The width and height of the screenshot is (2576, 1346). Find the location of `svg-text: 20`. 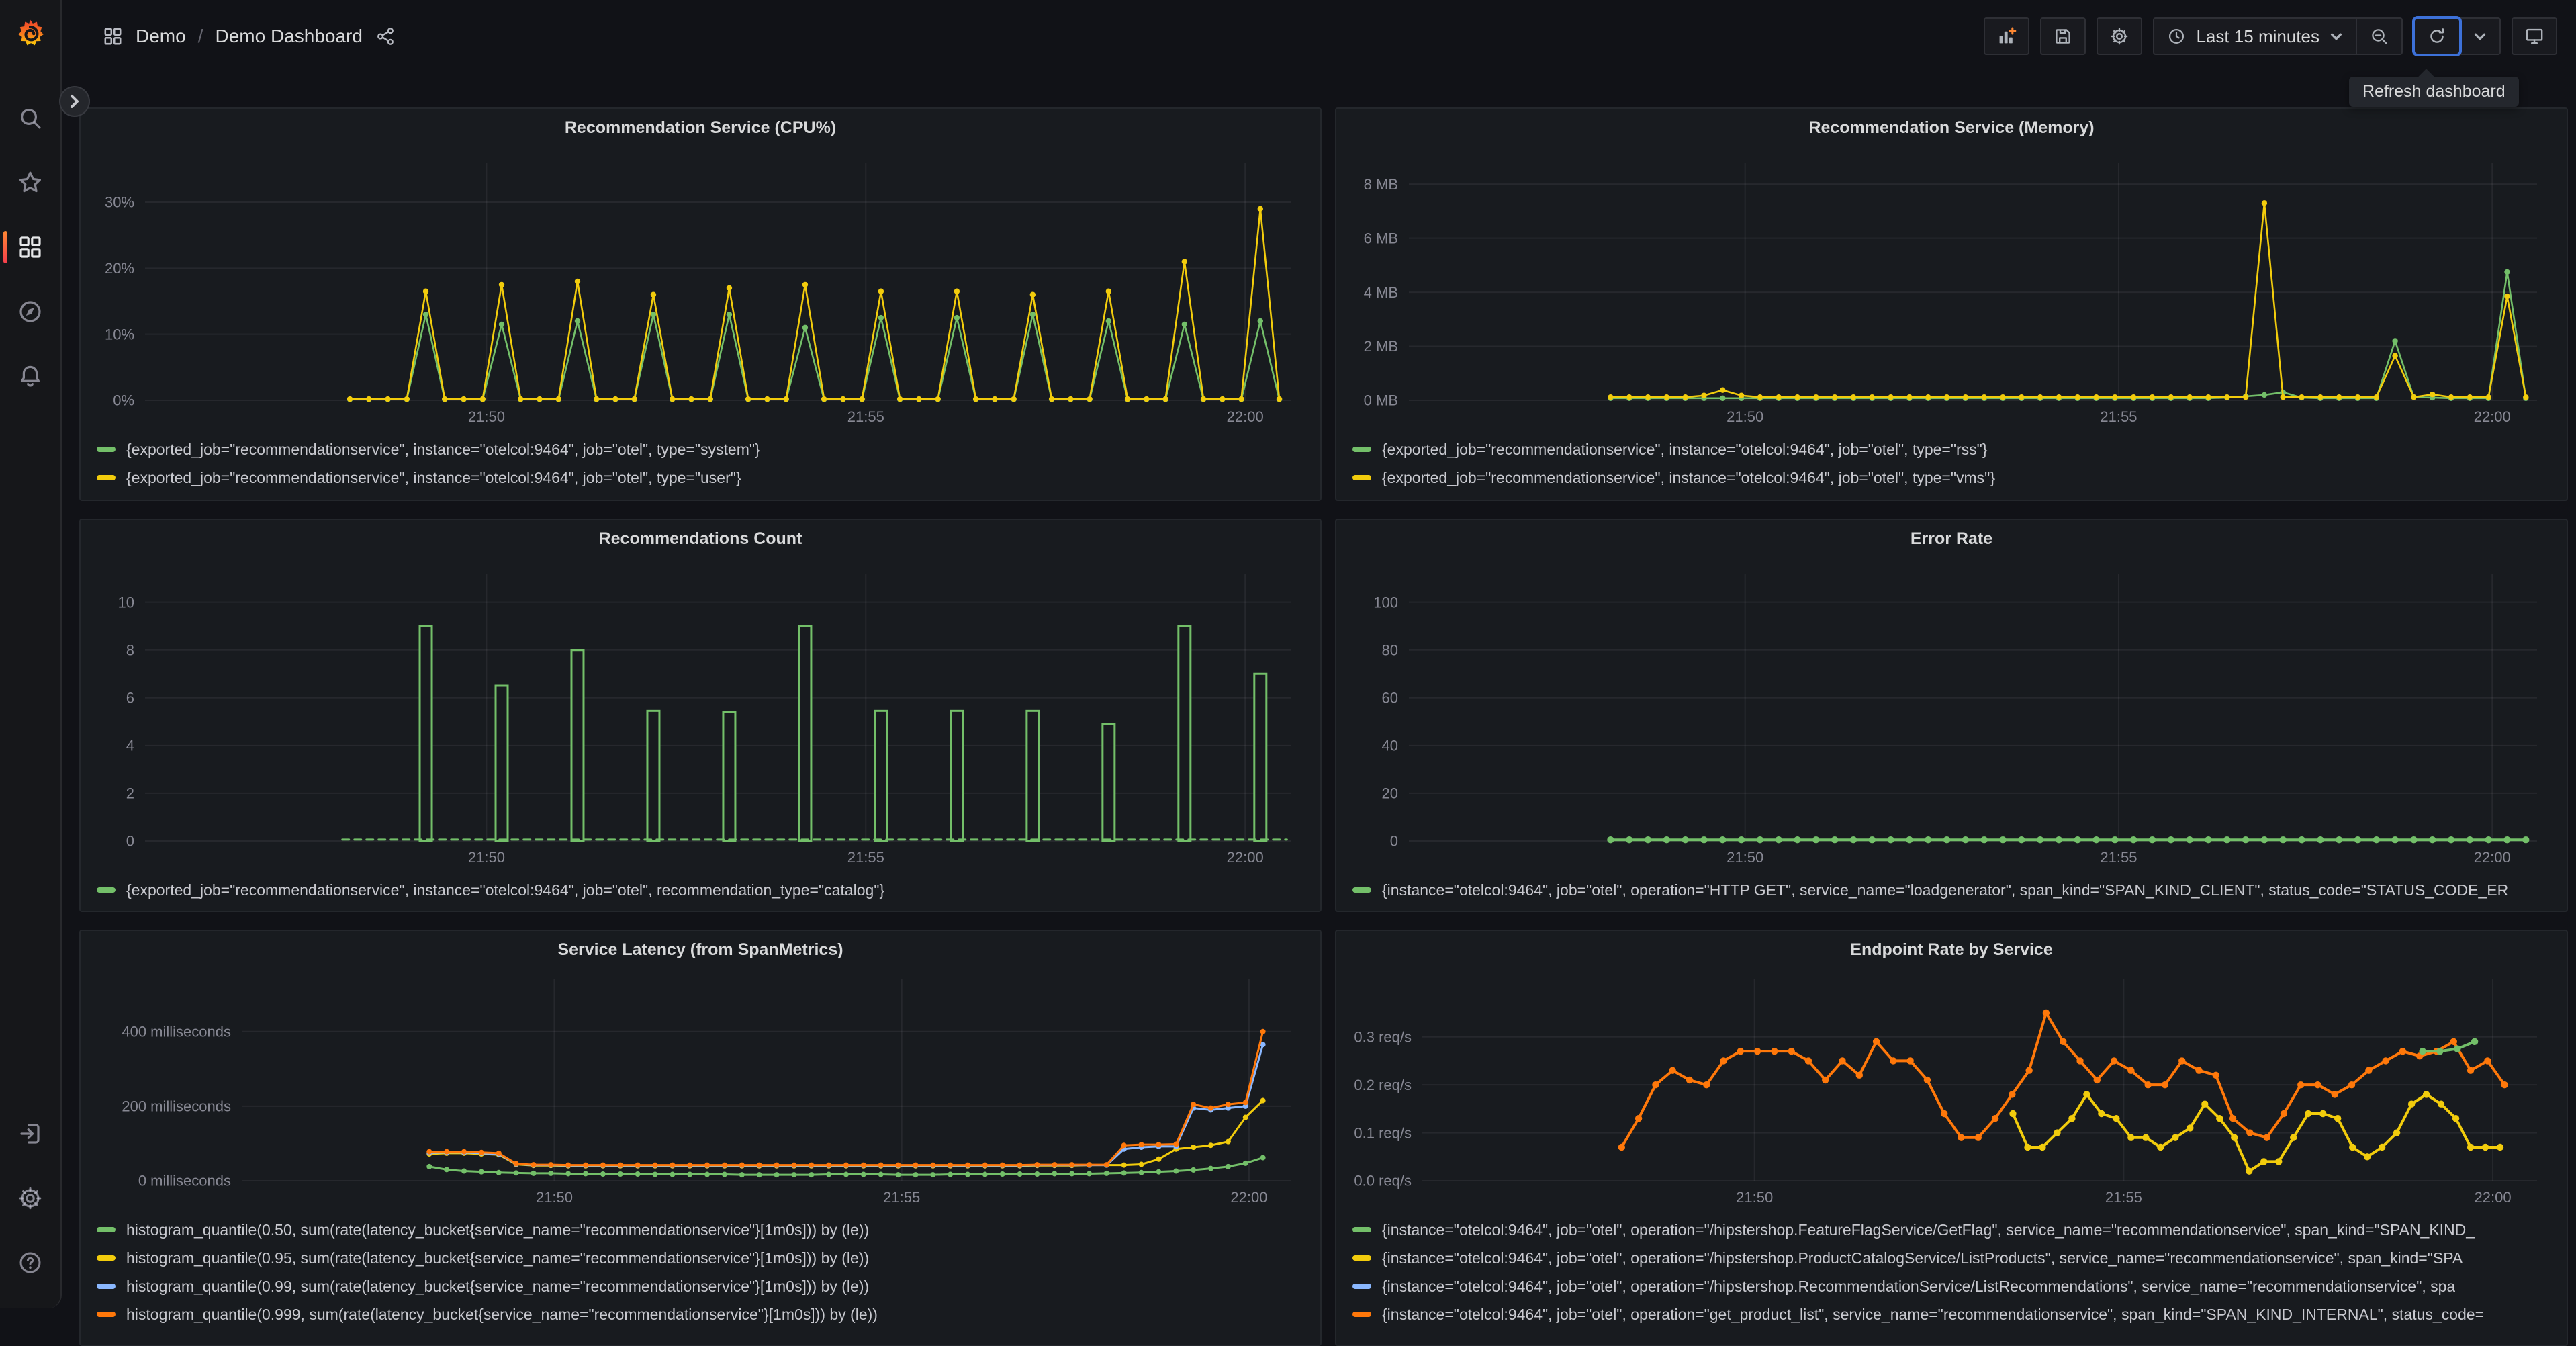

svg-text: 20 is located at coordinates (1390, 793).